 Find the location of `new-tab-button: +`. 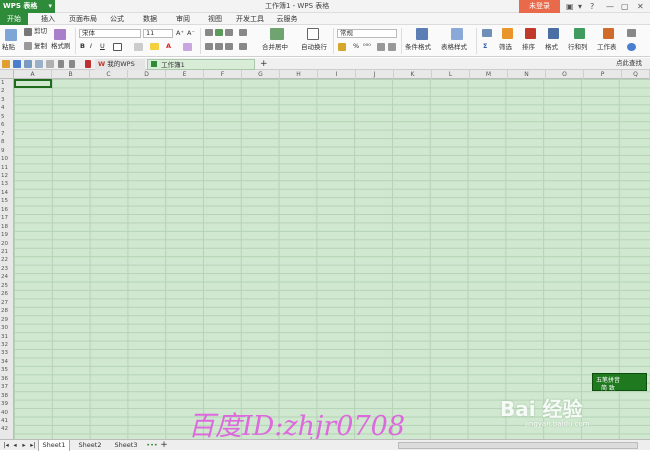

new-tab-button: + is located at coordinates (262, 64).